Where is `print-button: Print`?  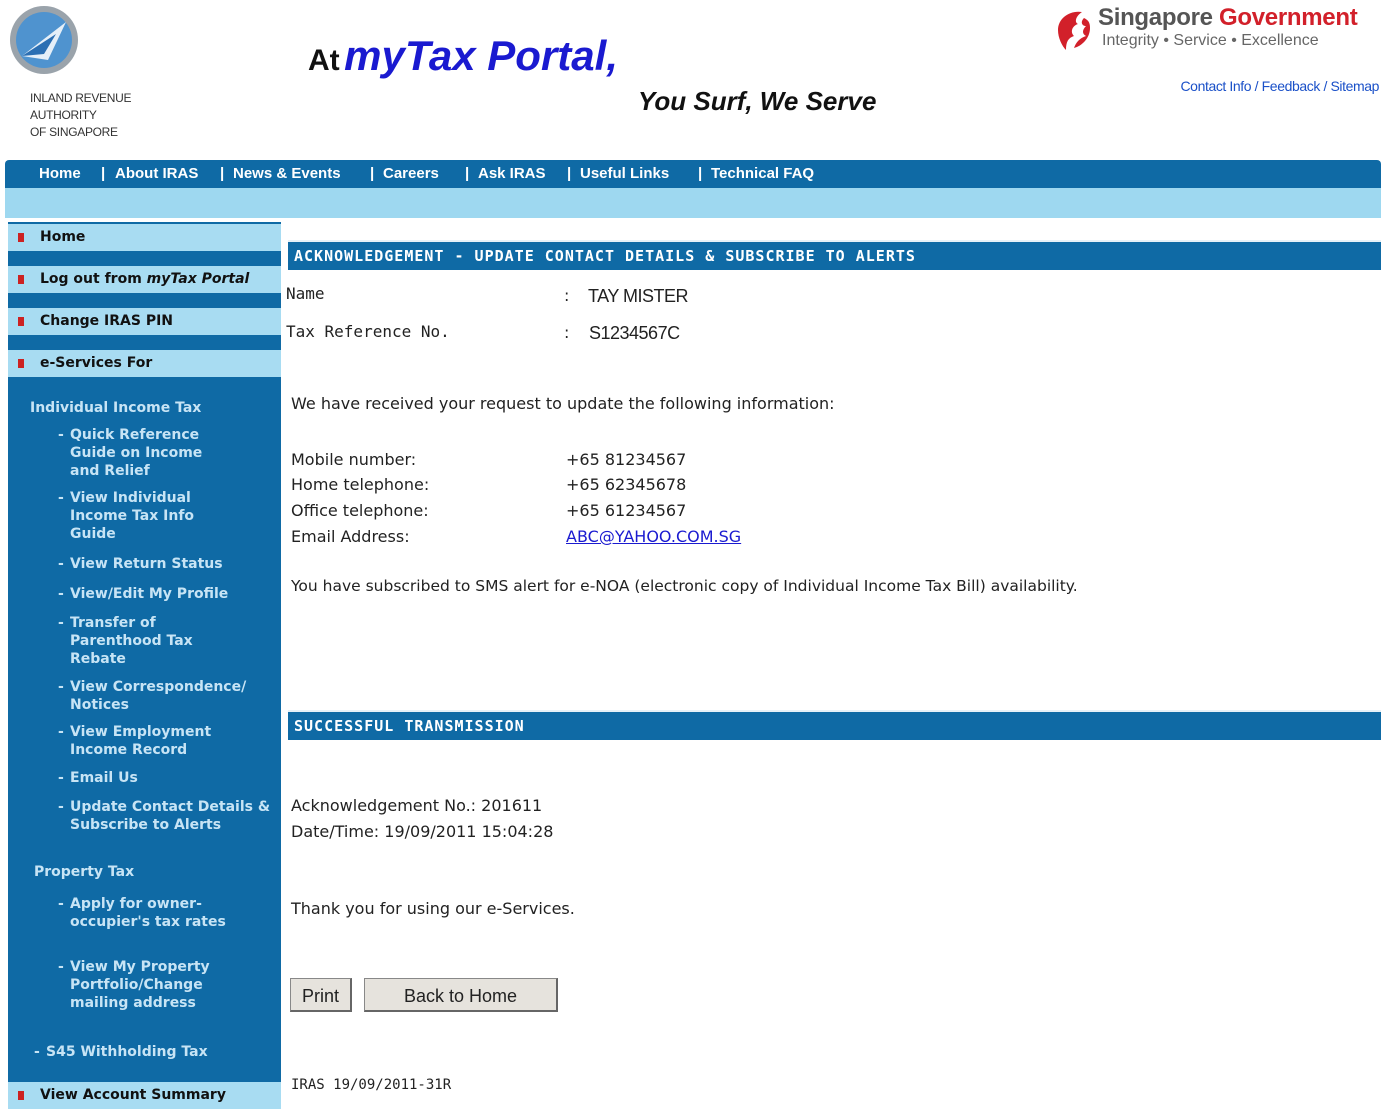
print-button: Print is located at coordinates (321, 995).